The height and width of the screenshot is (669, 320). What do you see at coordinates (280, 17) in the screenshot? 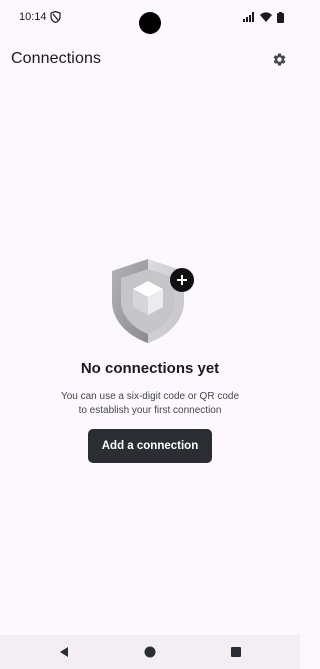
I see `battery-icon` at bounding box center [280, 17].